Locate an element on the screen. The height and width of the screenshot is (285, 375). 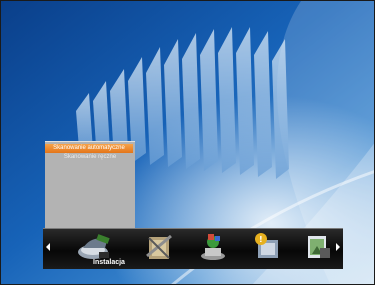
media-icon is located at coordinates (318, 247).